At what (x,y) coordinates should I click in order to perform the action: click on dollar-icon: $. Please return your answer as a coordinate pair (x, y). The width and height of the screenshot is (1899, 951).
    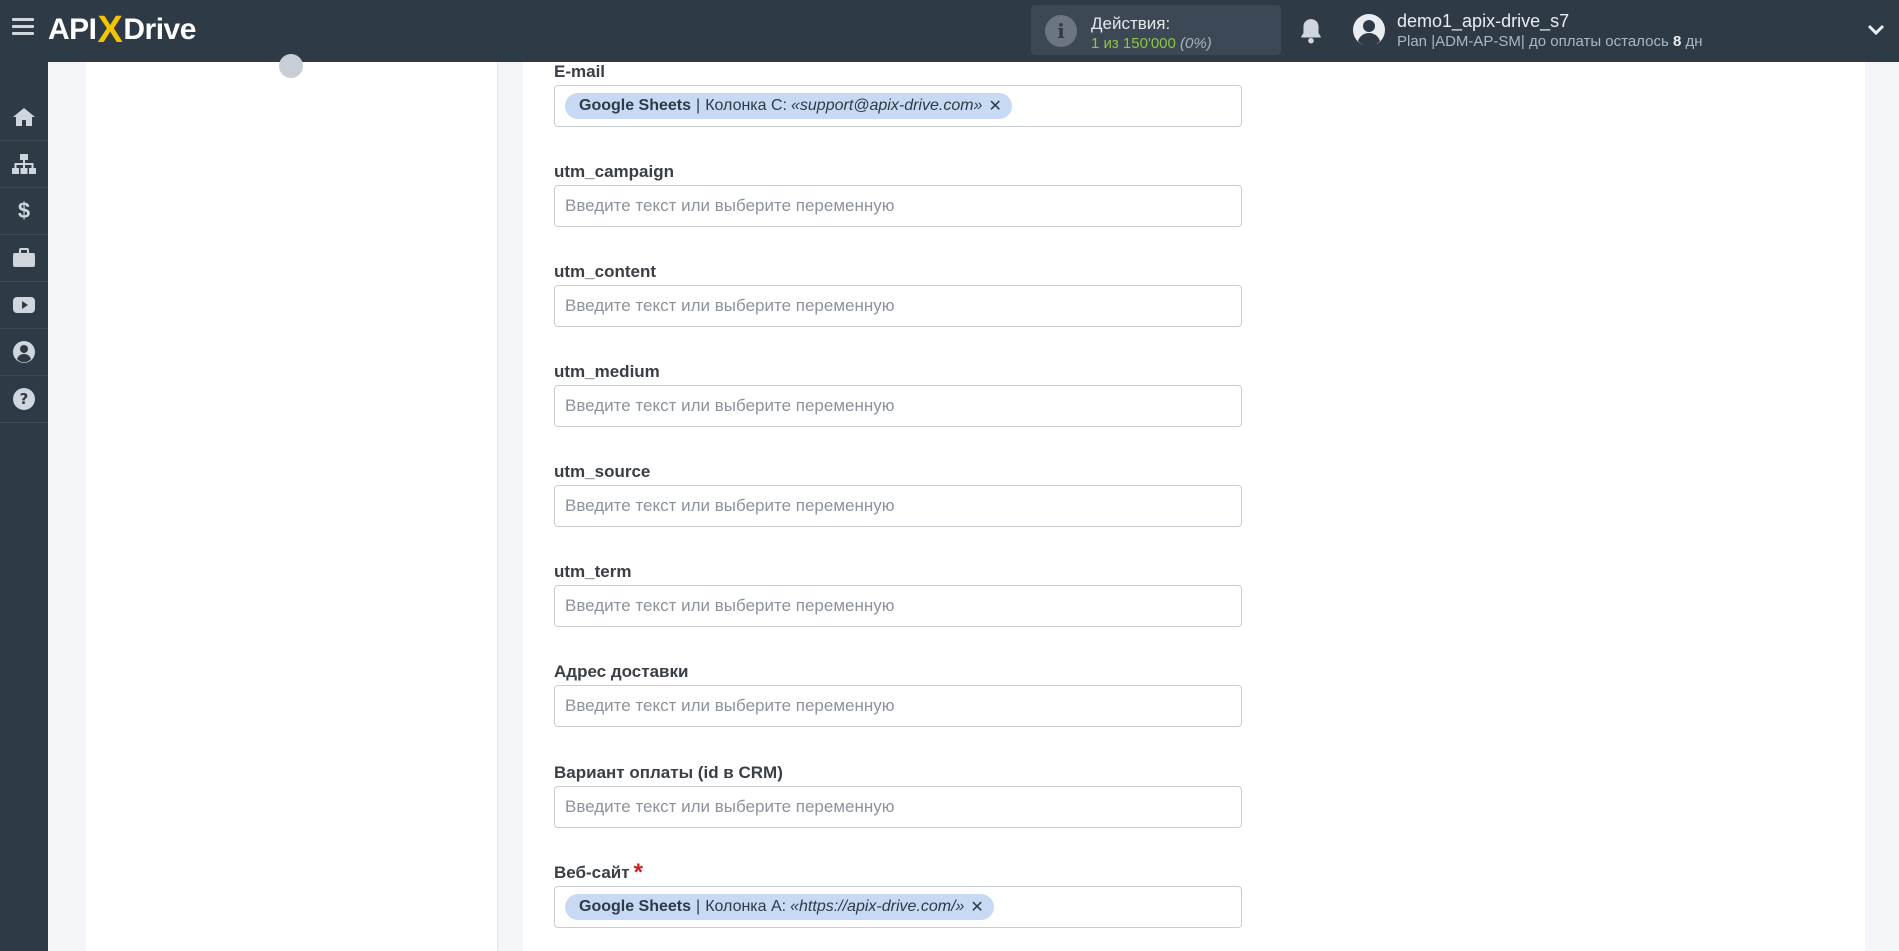
    Looking at the image, I should click on (24, 210).